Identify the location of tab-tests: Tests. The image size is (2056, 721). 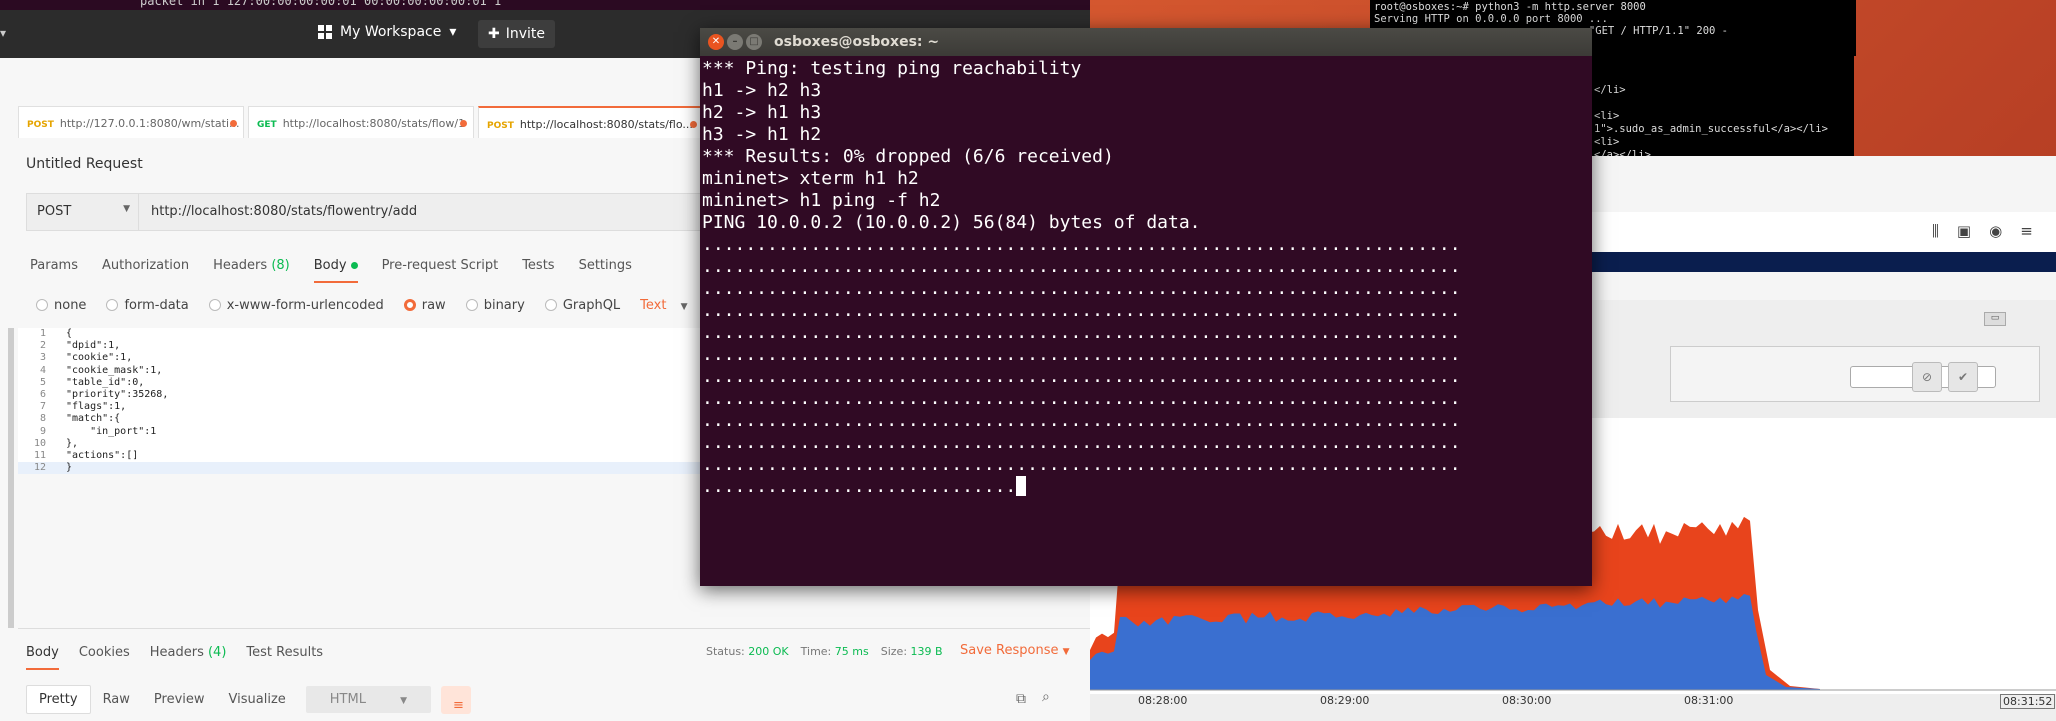
(538, 270).